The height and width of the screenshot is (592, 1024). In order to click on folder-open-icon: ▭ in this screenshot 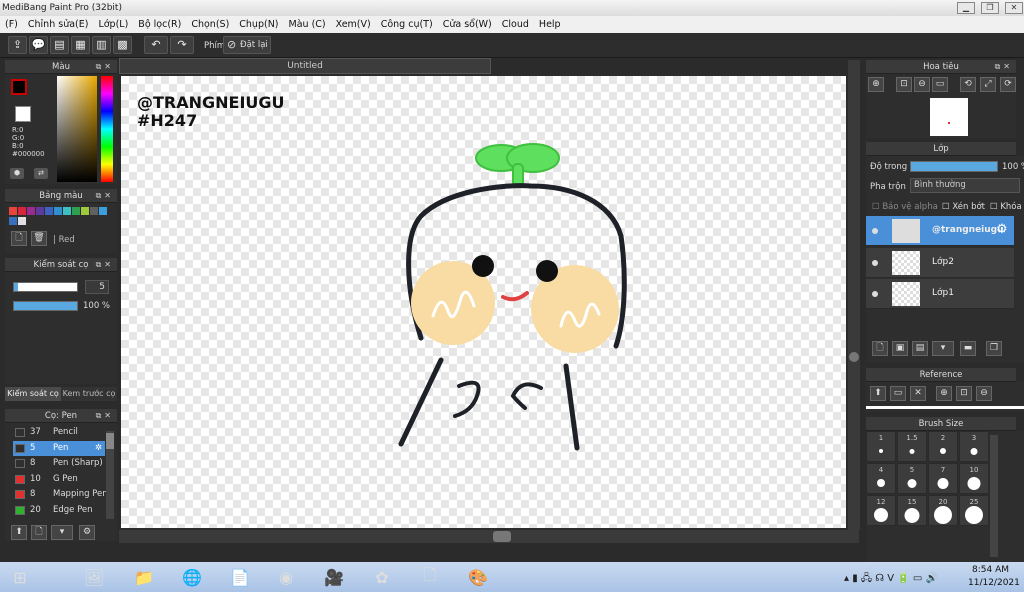, I will do `click(898, 393)`.